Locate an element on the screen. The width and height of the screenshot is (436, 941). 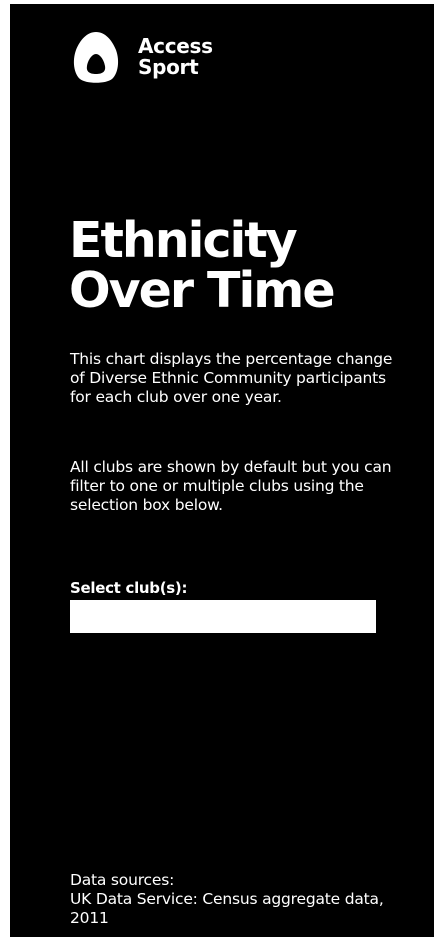
brand-logo: Access Sport is located at coordinates (142, 57).